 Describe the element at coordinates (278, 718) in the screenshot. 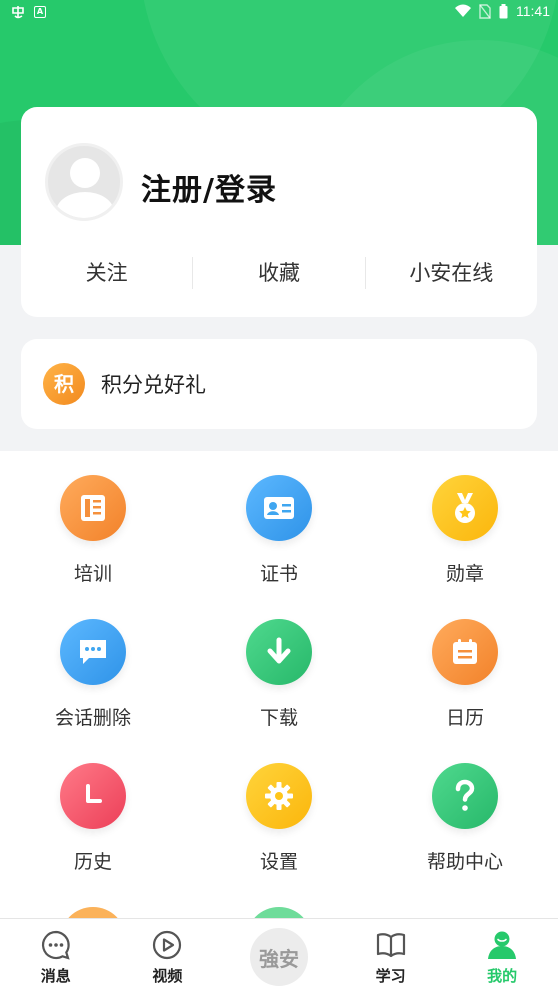

I see `grid-label: 下载` at that location.